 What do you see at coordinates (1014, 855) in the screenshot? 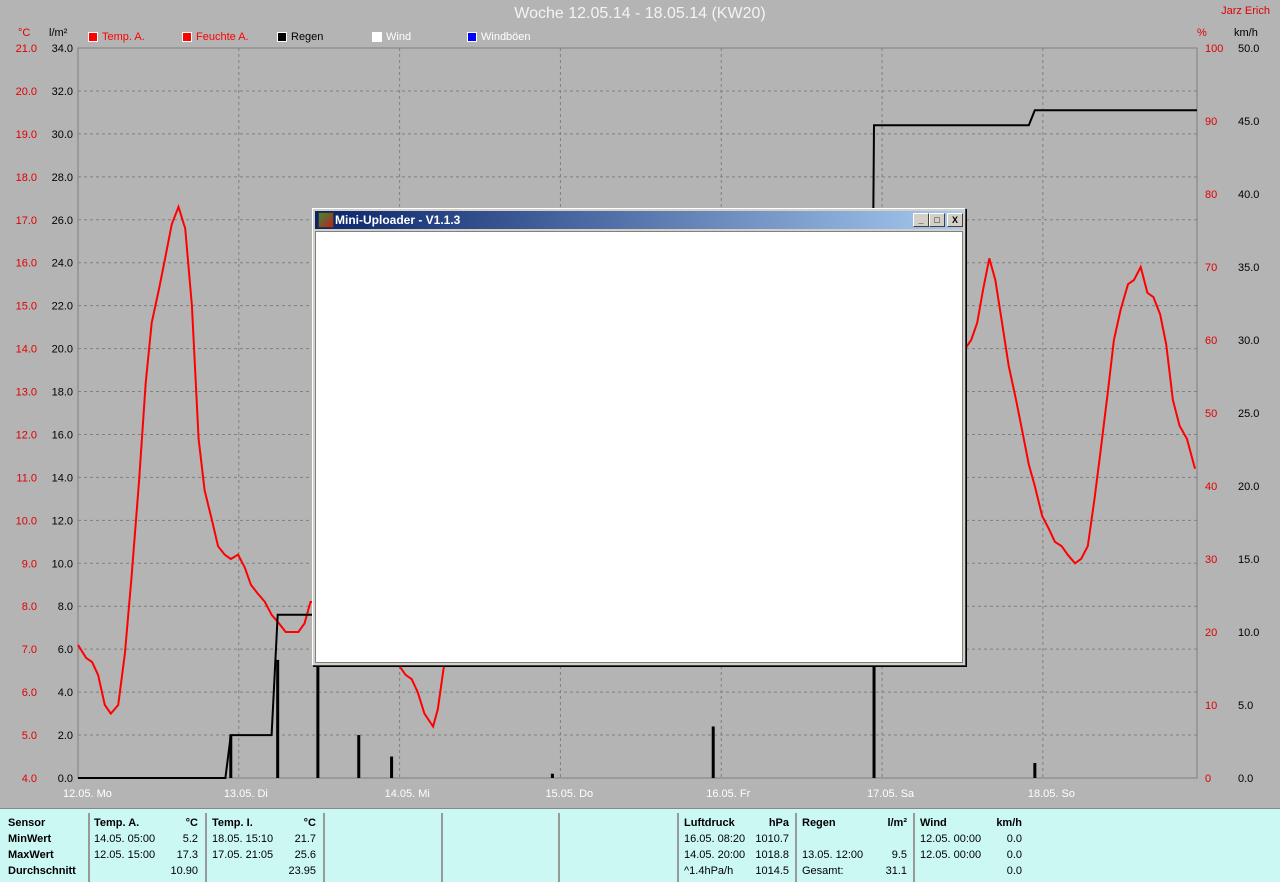
I see `wind-max: 0.0` at bounding box center [1014, 855].